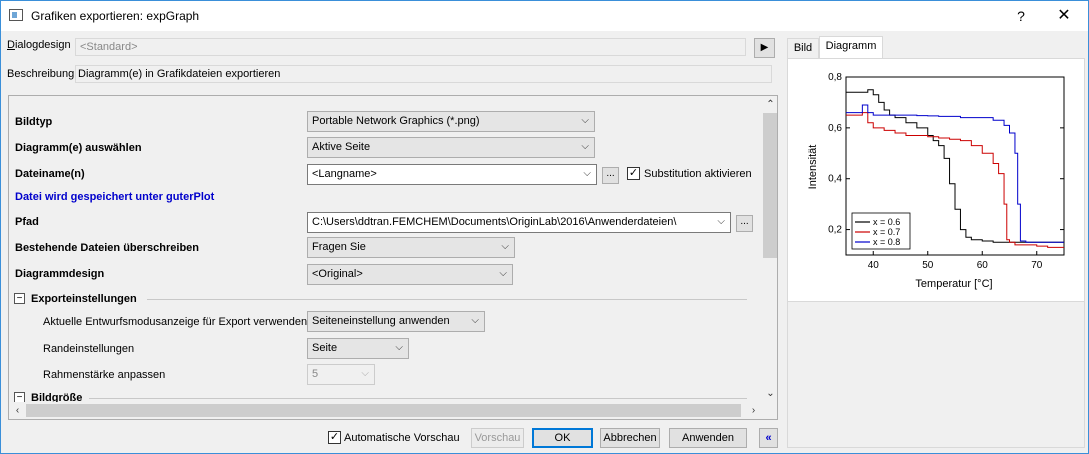 This screenshot has height=454, width=1089. I want to click on legend-label: x = 0.7, so click(886, 232).